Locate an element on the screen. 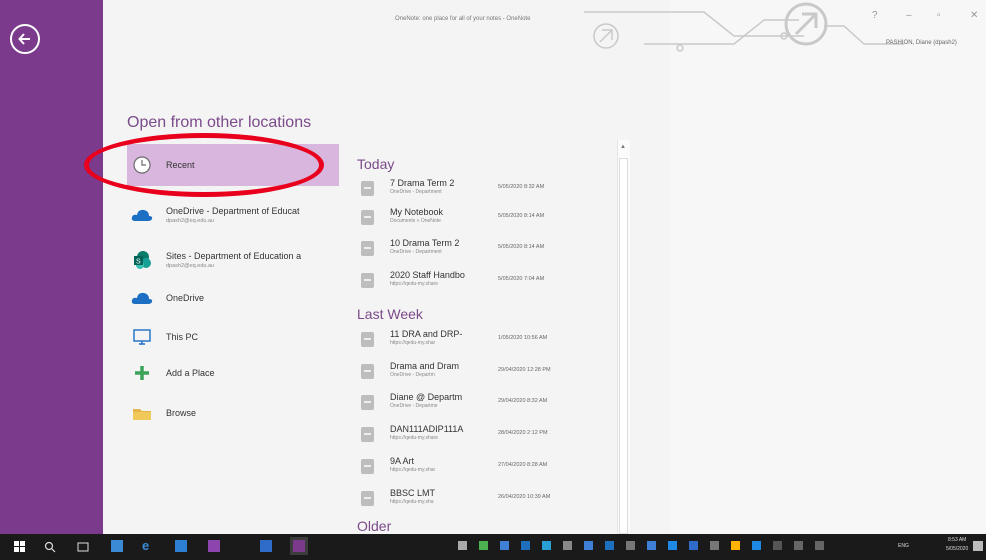  file-name: 11 DRA and DRP- is located at coordinates (426, 334).